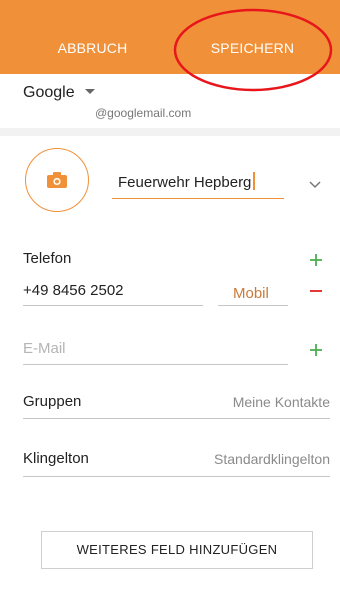 Image resolution: width=340 pixels, height=591 pixels. Describe the element at coordinates (44, 348) in the screenshot. I see `email-input: E-Mail` at that location.